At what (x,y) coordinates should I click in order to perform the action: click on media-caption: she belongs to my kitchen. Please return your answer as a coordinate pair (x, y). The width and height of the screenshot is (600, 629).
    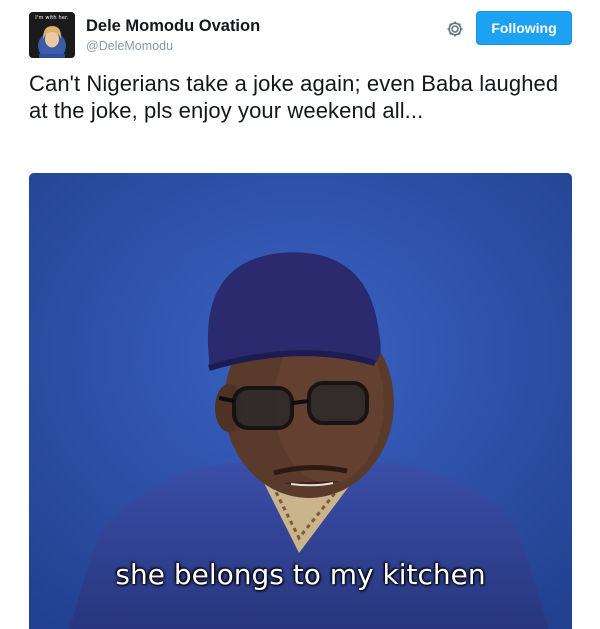
    Looking at the image, I should click on (300, 574).